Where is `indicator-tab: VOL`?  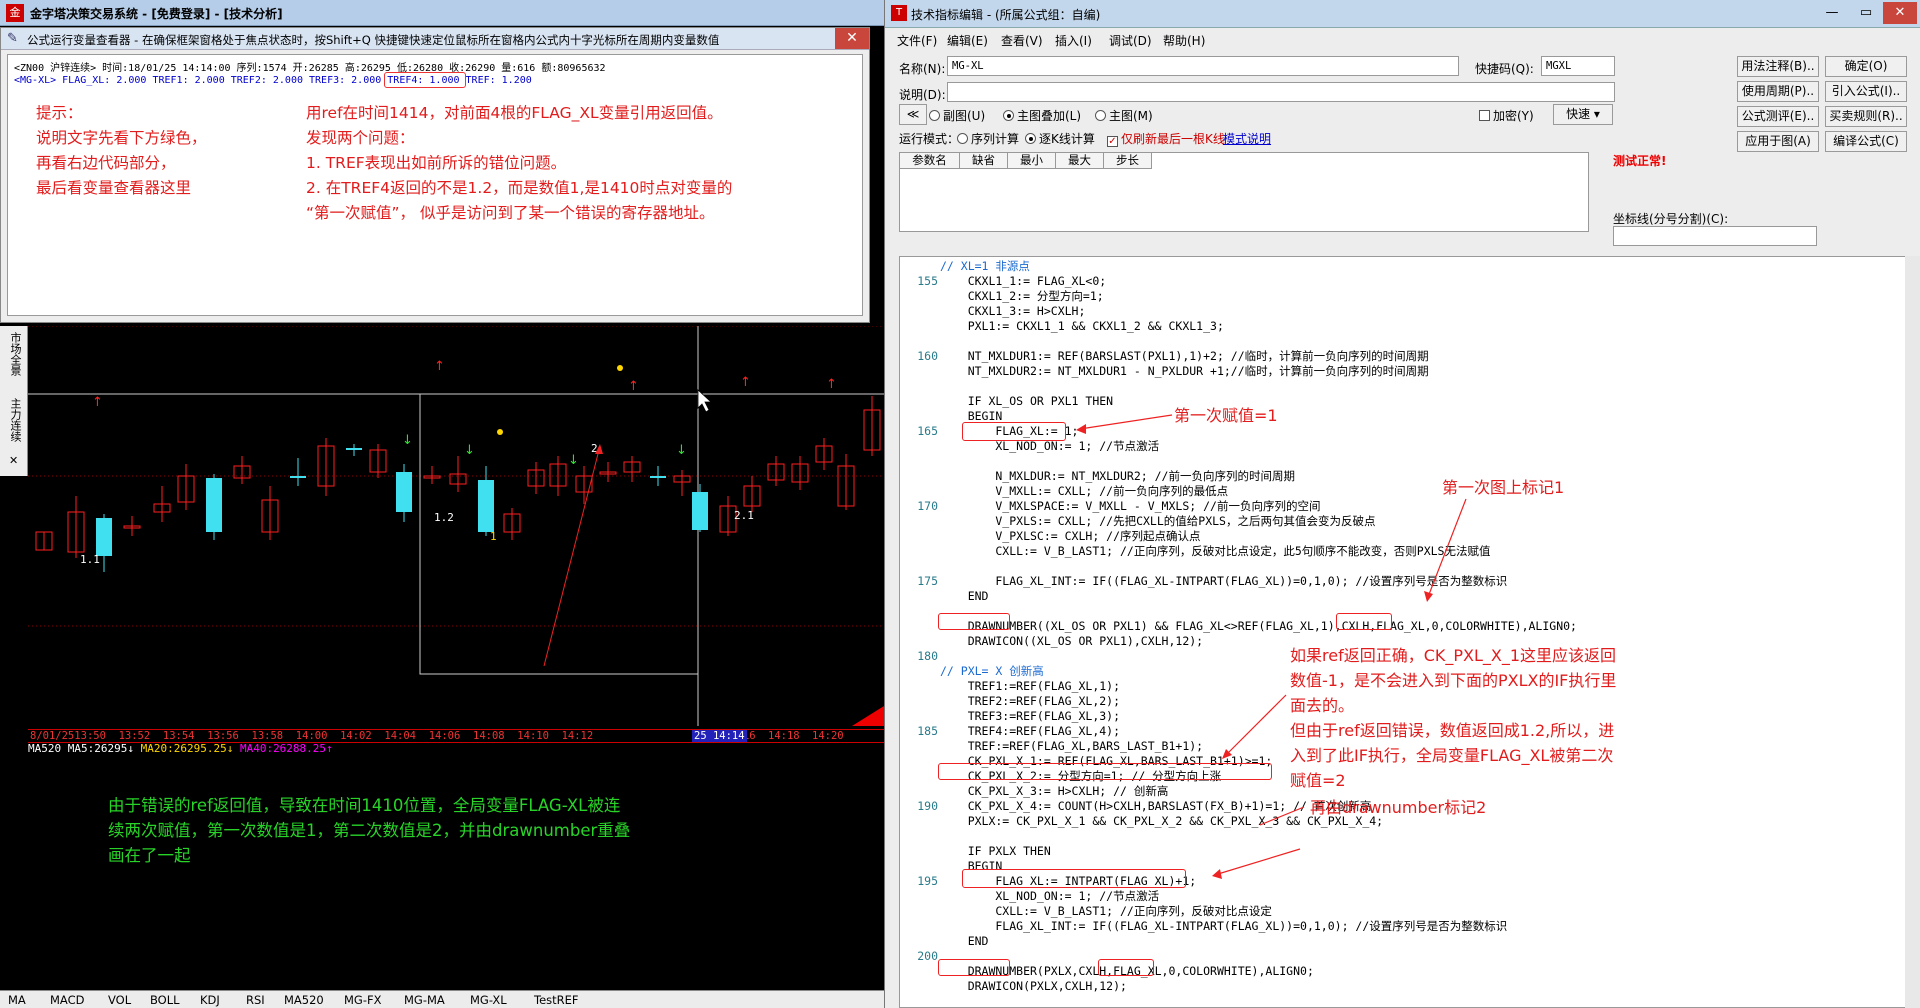 indicator-tab: VOL is located at coordinates (119, 1000).